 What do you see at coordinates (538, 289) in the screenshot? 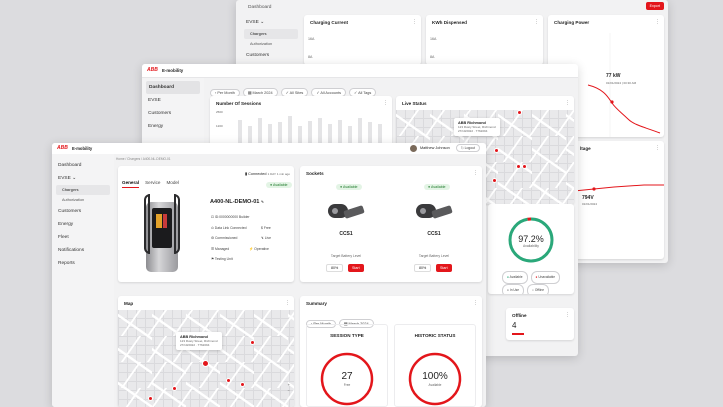
I see `legend-offline: ● Offline` at bounding box center [538, 289].